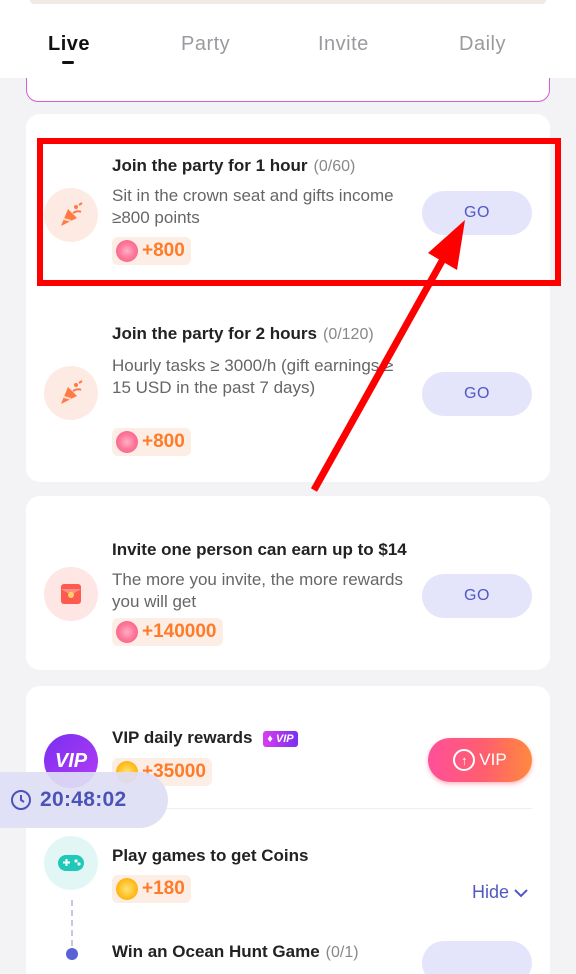 The height and width of the screenshot is (974, 576). What do you see at coordinates (163, 441) in the screenshot?
I see `reward-amount: +800` at bounding box center [163, 441].